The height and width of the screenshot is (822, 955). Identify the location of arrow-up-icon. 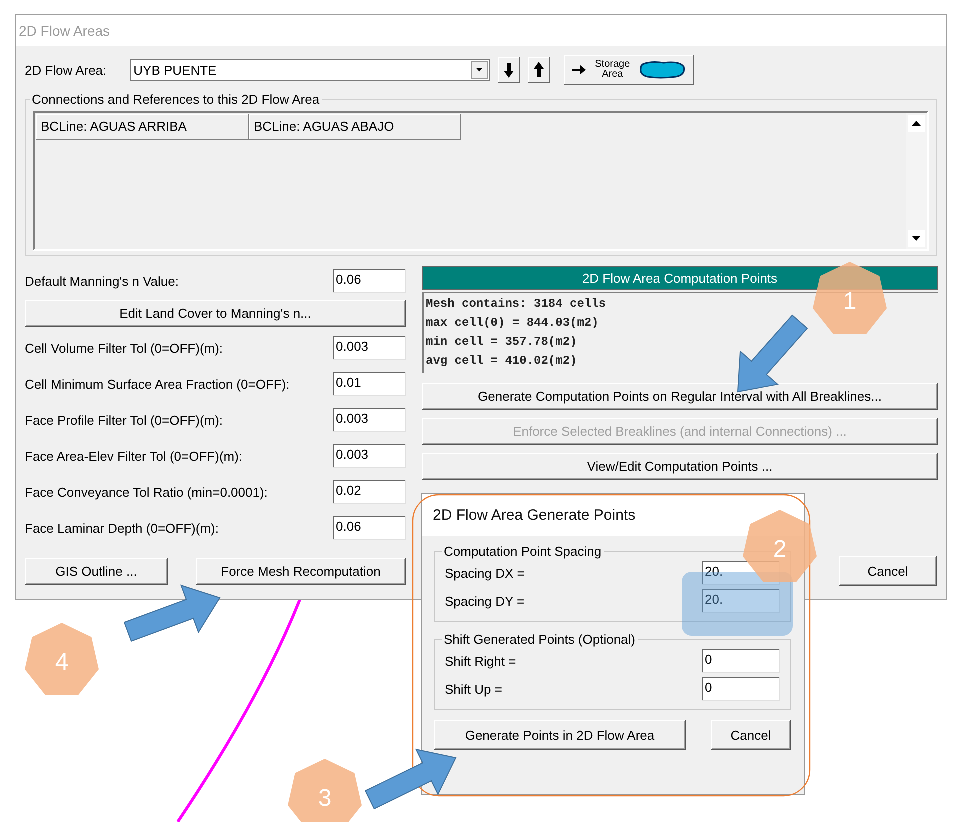
(539, 70).